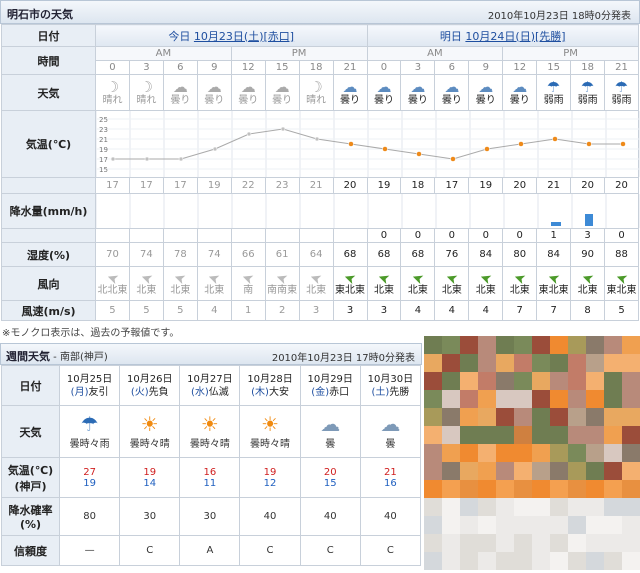 The image size is (640, 573). Describe the element at coordinates (559, 16) in the screenshot. I see `hourly-issued-time: 2010年10月23日 18時0分発表` at that location.